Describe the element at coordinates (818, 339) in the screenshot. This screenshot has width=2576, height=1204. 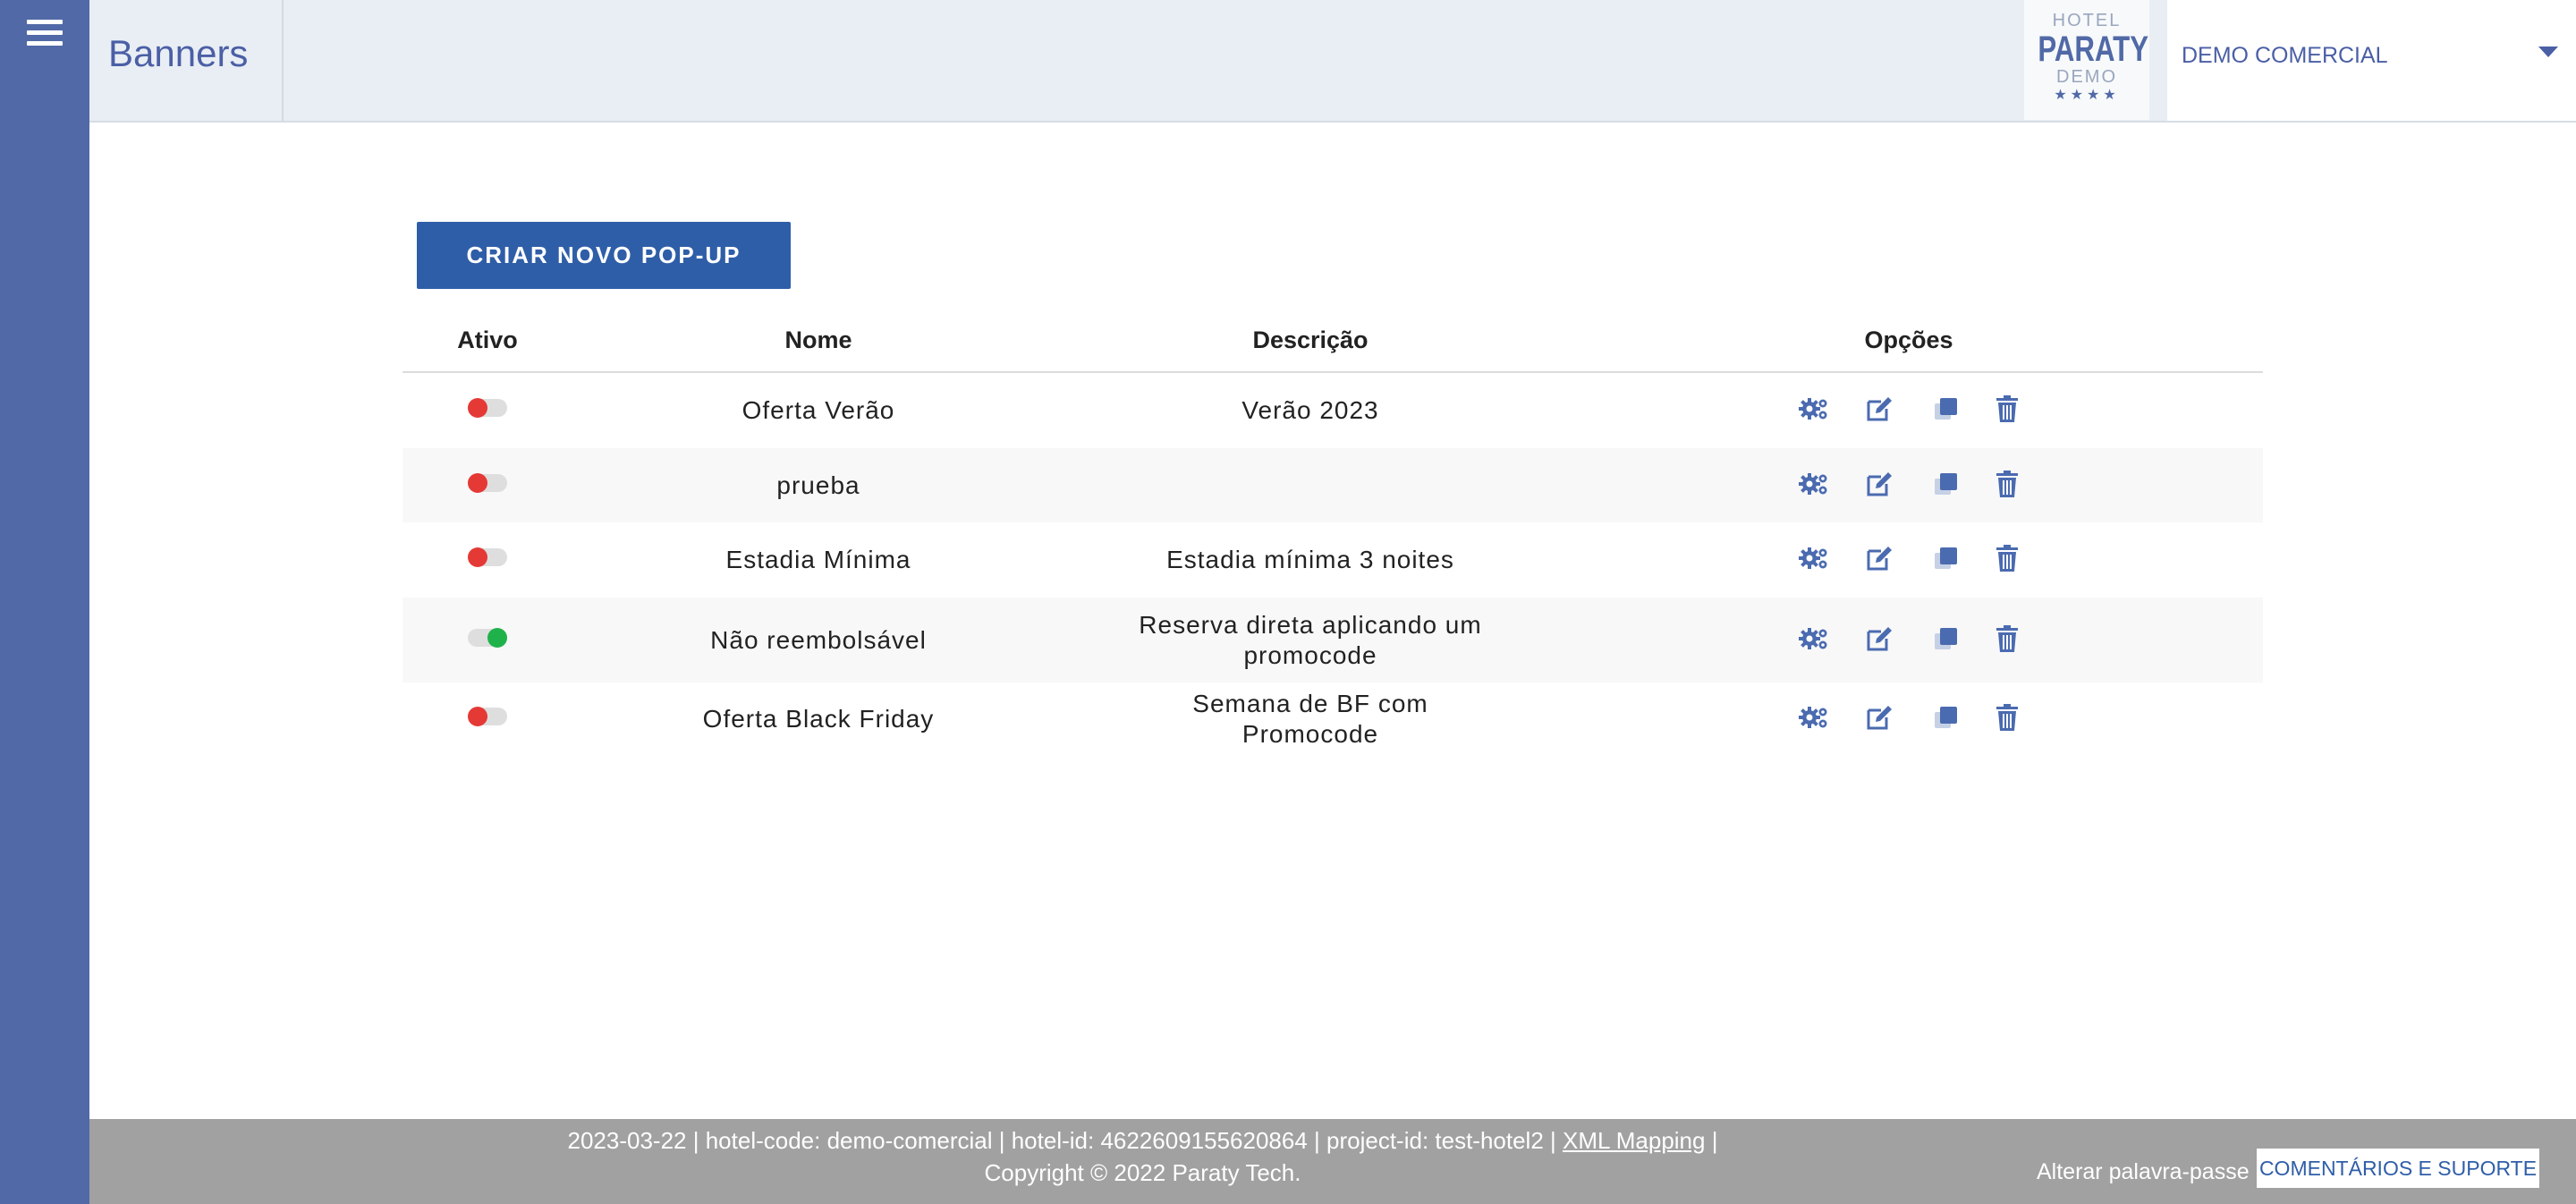
I see `column-header-name: Nome` at that location.